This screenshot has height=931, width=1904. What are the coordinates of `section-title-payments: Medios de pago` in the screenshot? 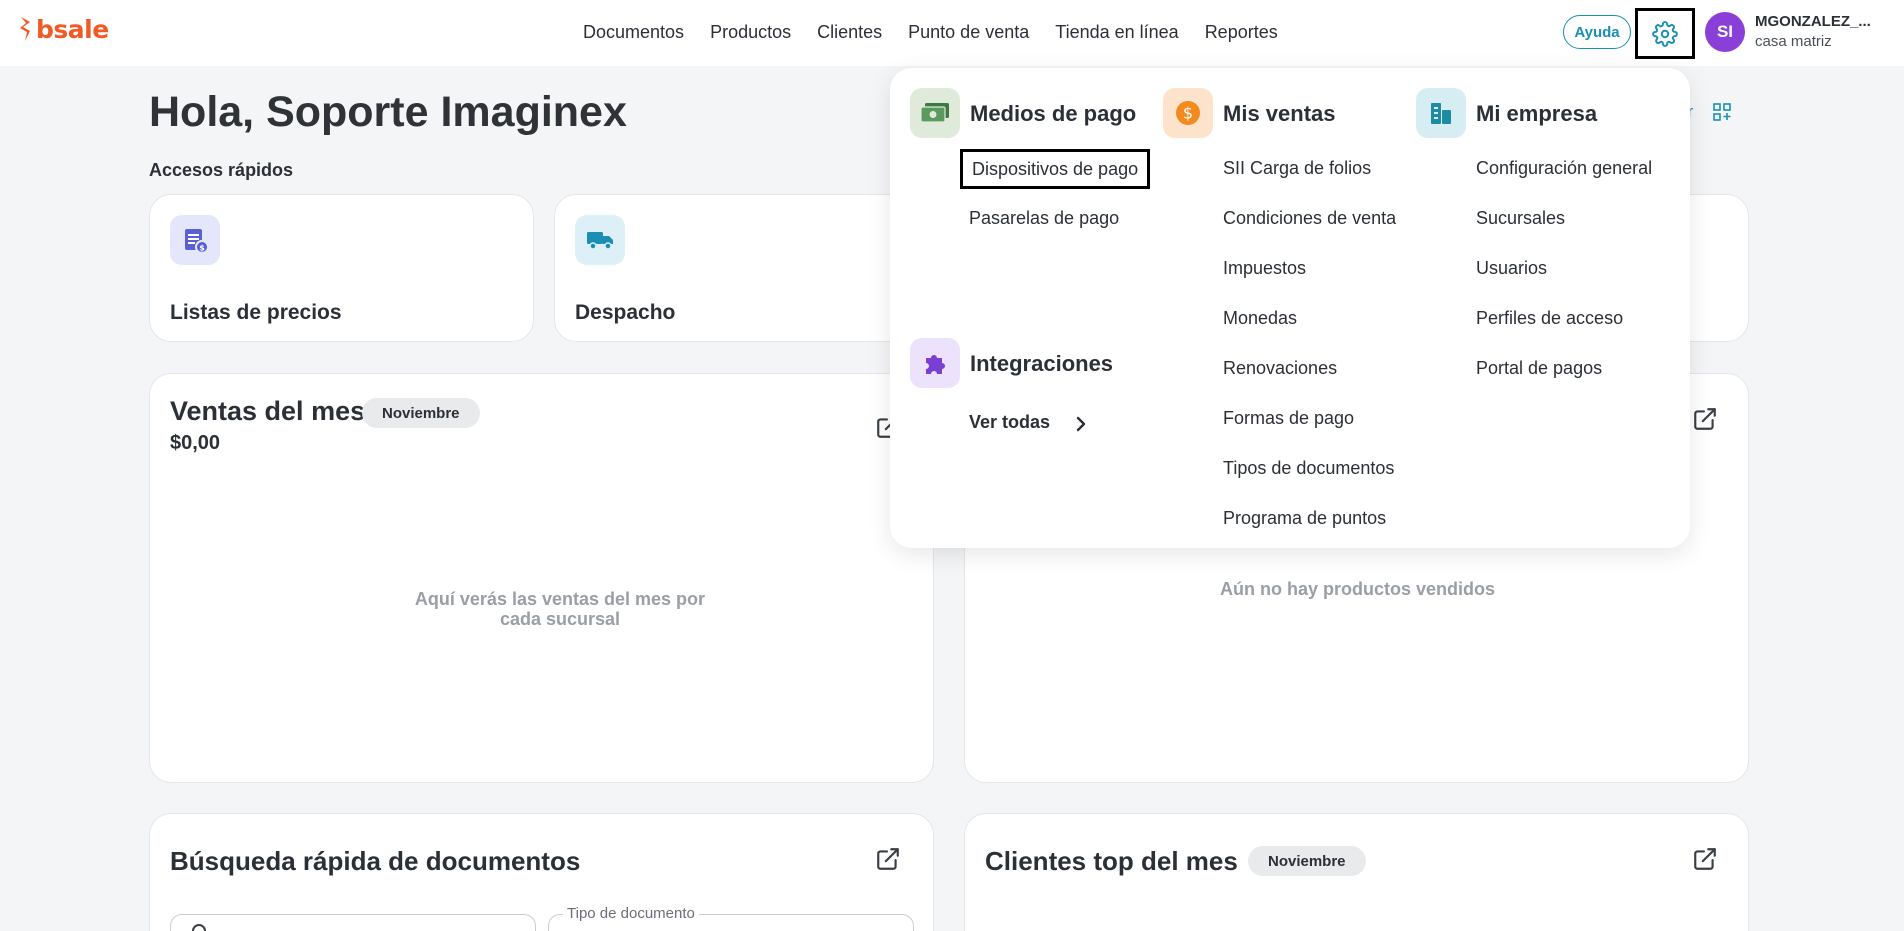 It's located at (1053, 113).